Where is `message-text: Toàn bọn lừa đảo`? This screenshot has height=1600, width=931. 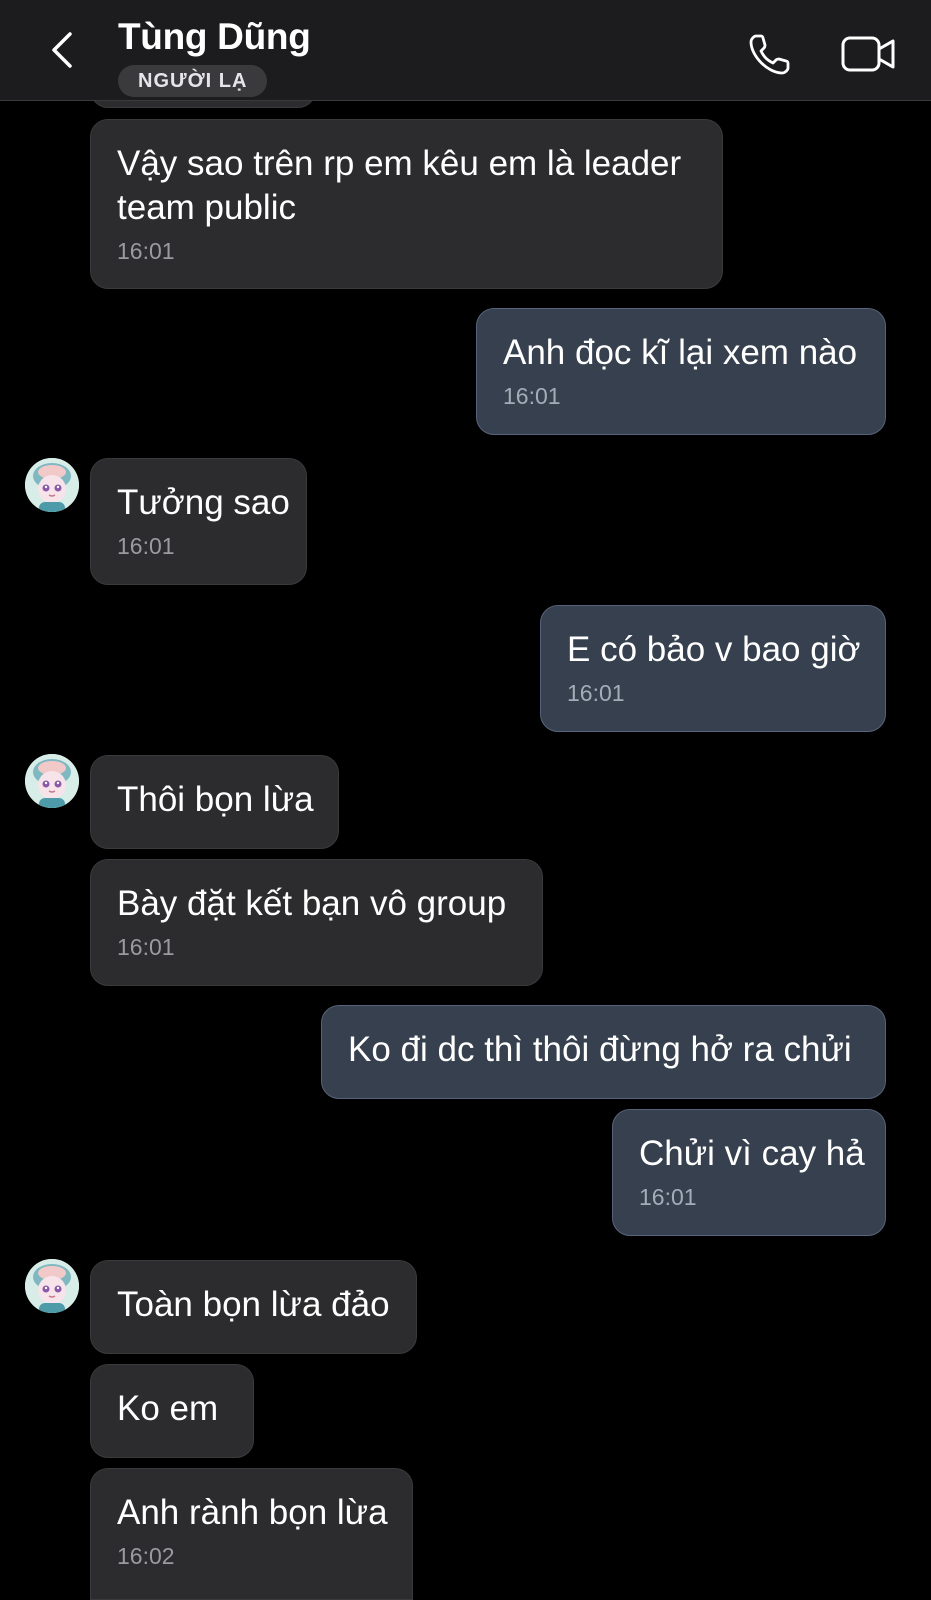 message-text: Toàn bọn lừa đảo is located at coordinates (253, 1304).